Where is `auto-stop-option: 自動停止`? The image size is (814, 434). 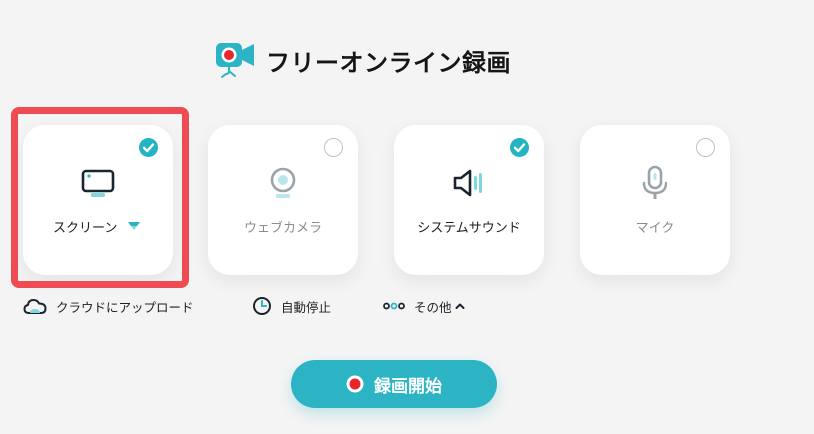
auto-stop-option: 自動停止 is located at coordinates (291, 306).